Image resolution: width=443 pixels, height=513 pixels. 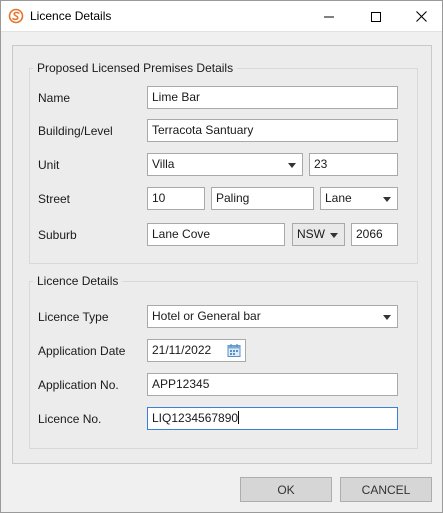 I want to click on state-select: NSW, so click(x=318, y=234).